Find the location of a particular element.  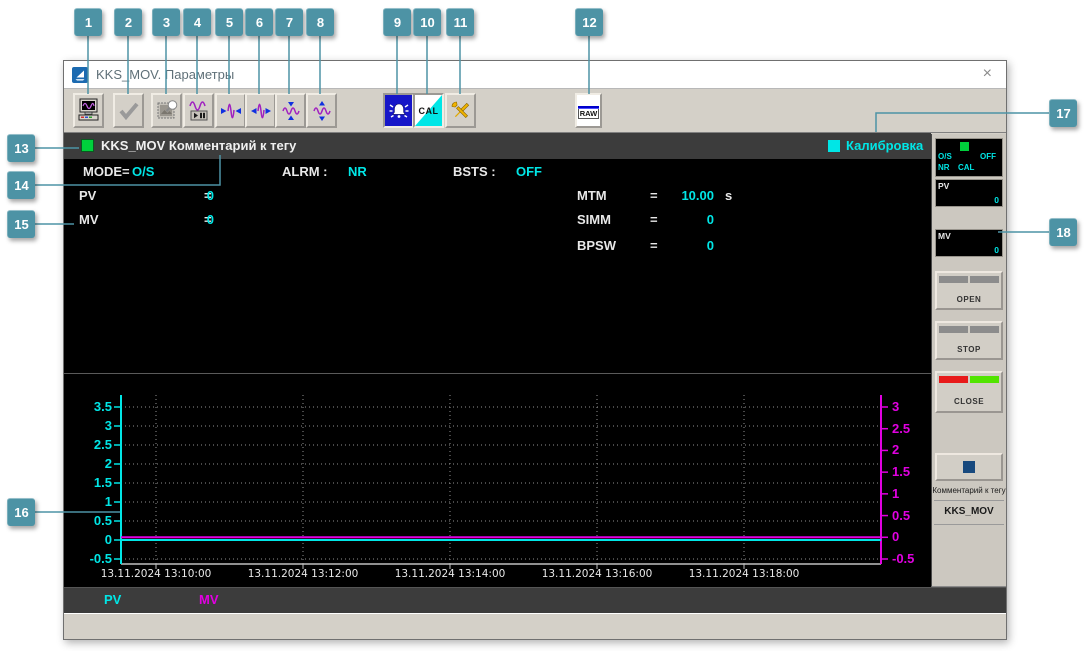

callout-badge-18: 18 is located at coordinates (1063, 232).